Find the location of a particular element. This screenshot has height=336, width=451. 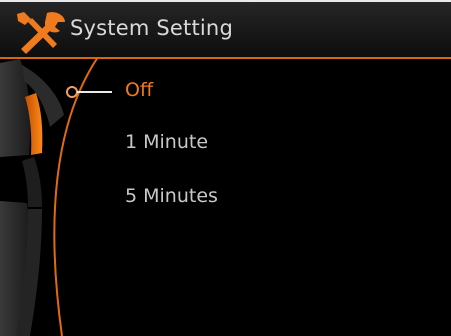

dial-segment-mid is located at coordinates (32, 182).